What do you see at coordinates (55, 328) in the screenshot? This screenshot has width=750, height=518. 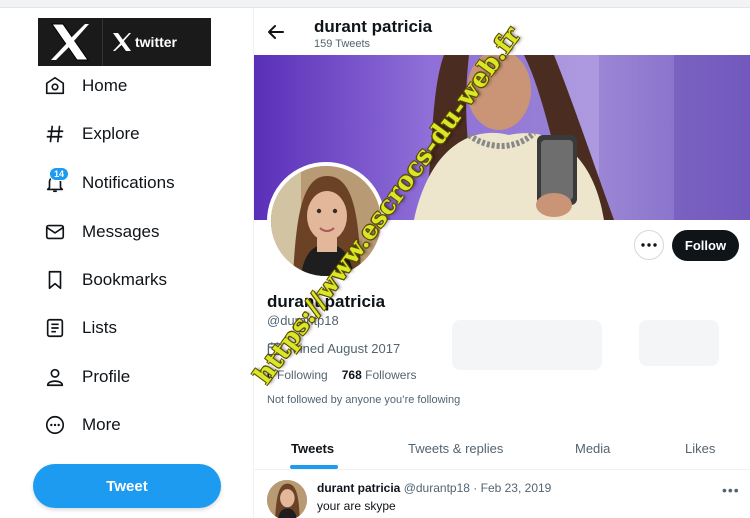 I see `list-icon` at bounding box center [55, 328].